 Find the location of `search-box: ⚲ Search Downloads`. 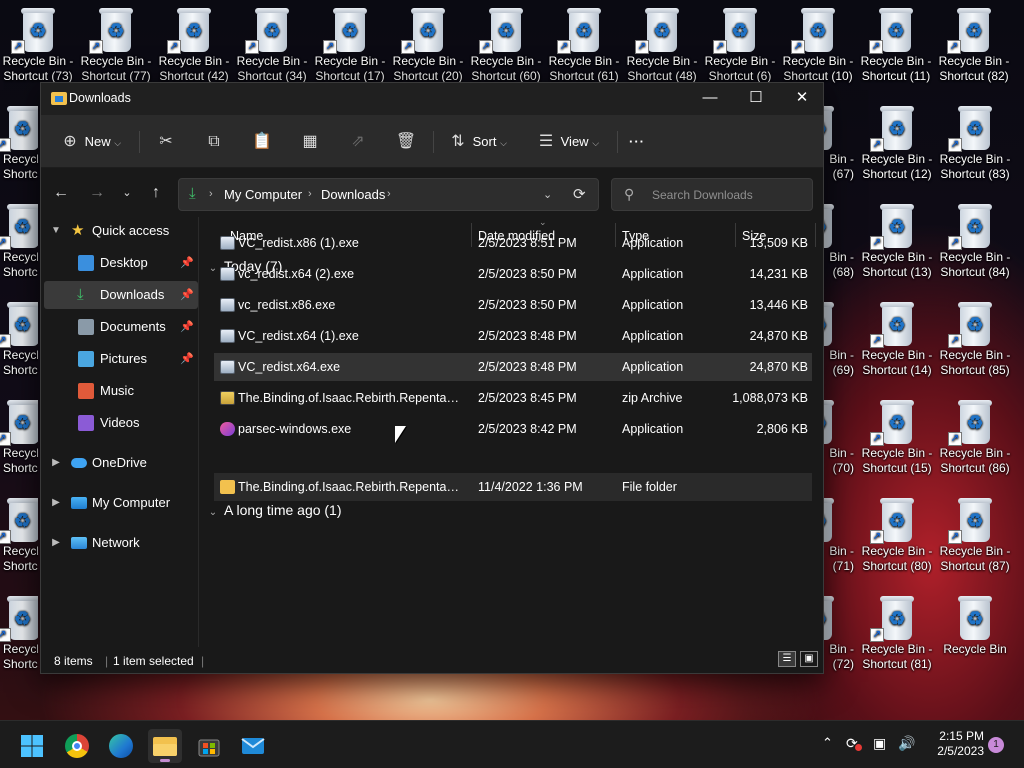

search-box: ⚲ Search Downloads is located at coordinates (712, 194).